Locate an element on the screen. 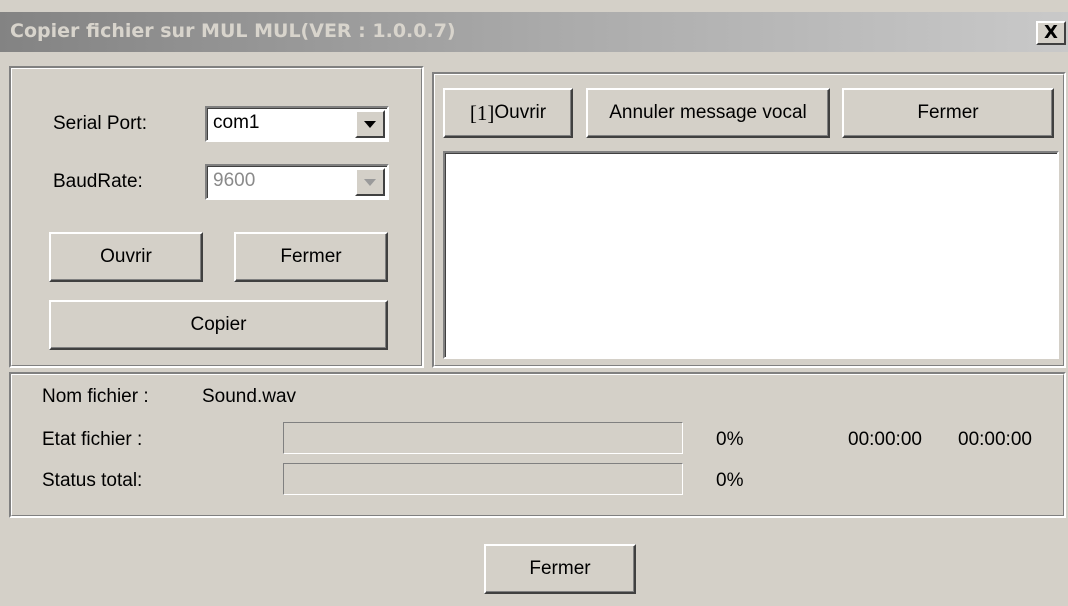 Image resolution: width=1068 pixels, height=606 pixels. serial-port-value: com1 is located at coordinates (236, 122).